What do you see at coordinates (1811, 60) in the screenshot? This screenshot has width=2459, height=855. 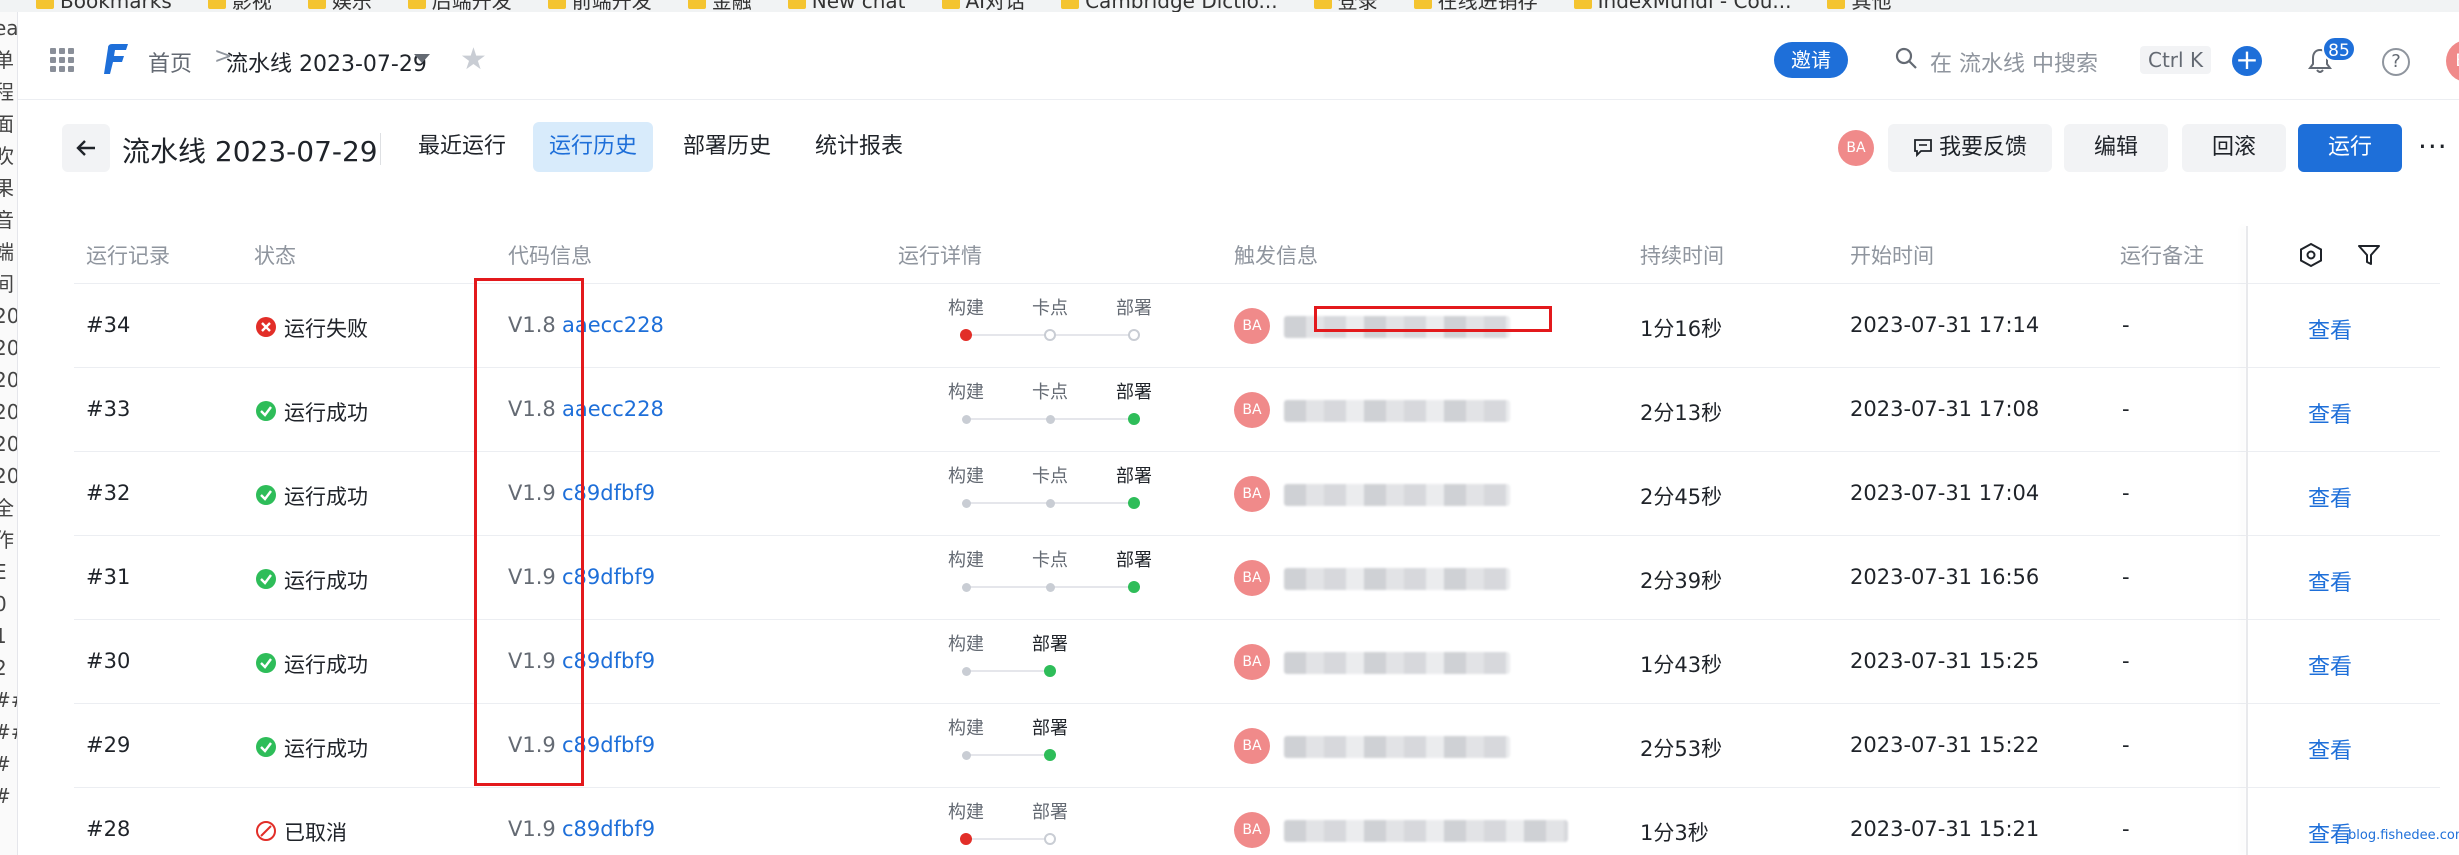 I see `invite-button: 邀请` at bounding box center [1811, 60].